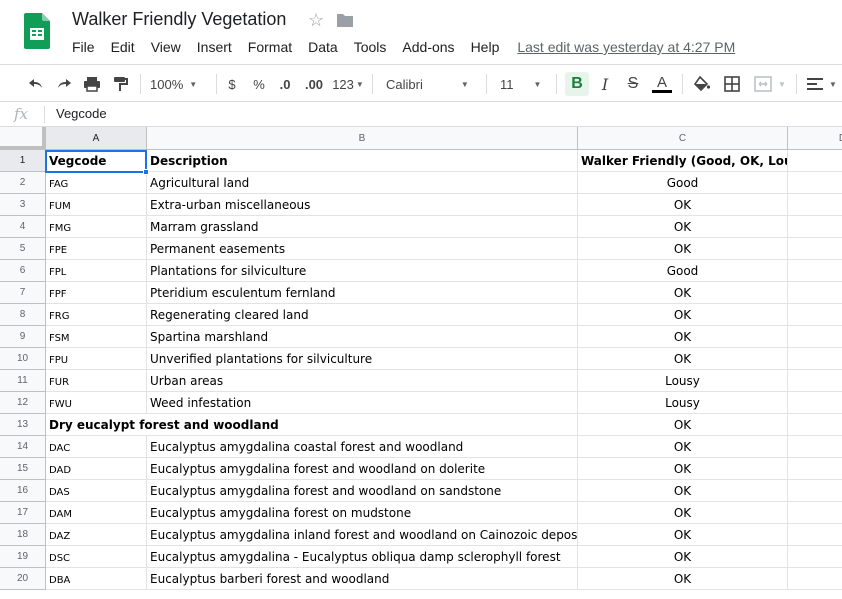 Image resolution: width=842 pixels, height=599 pixels. I want to click on cell-description: Permanent easements, so click(362, 249).